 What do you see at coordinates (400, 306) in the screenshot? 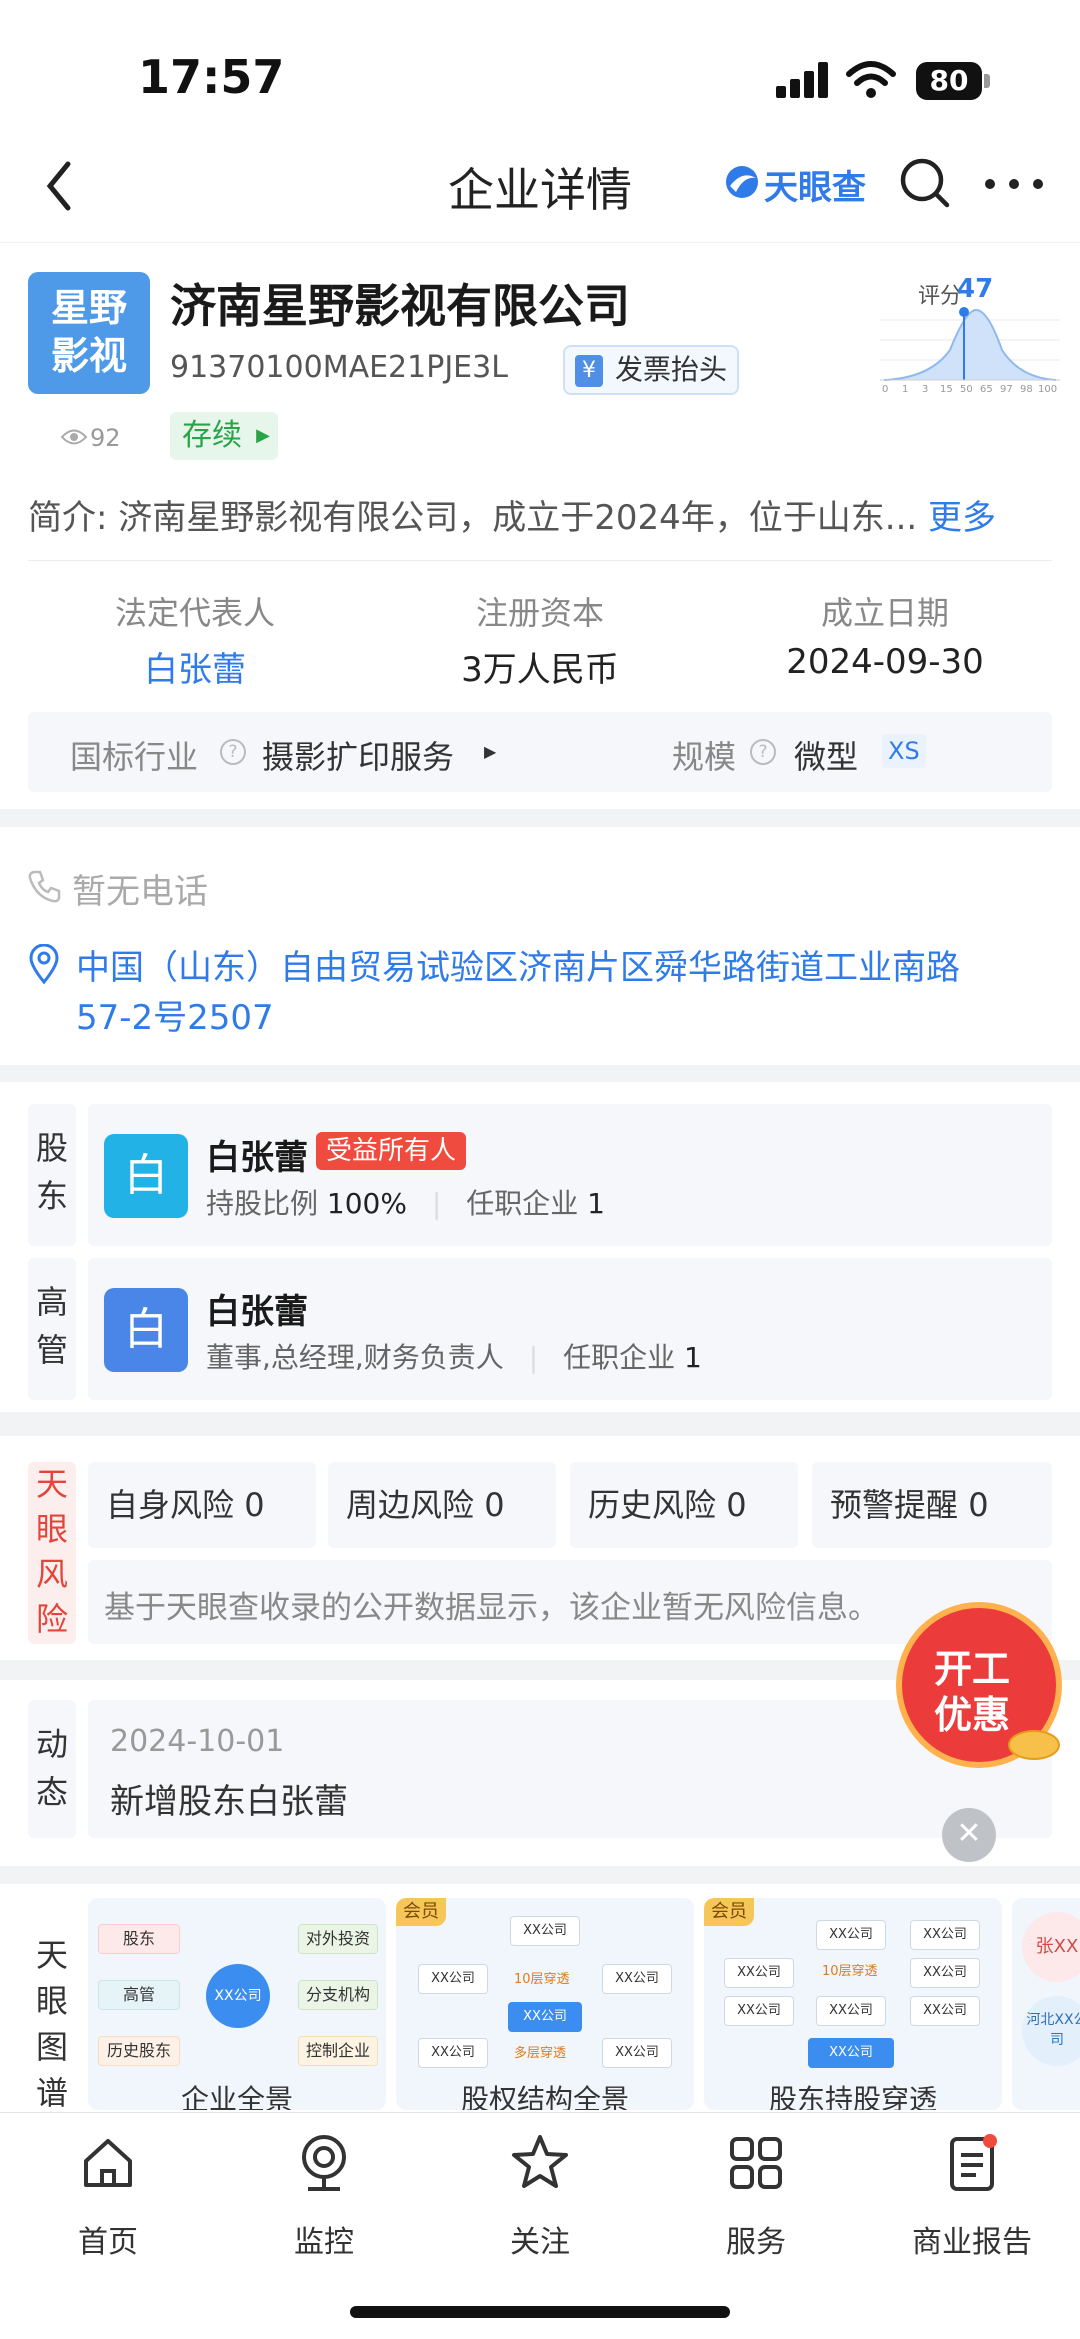
I see `company-name: 济南星野影视有限公司` at bounding box center [400, 306].